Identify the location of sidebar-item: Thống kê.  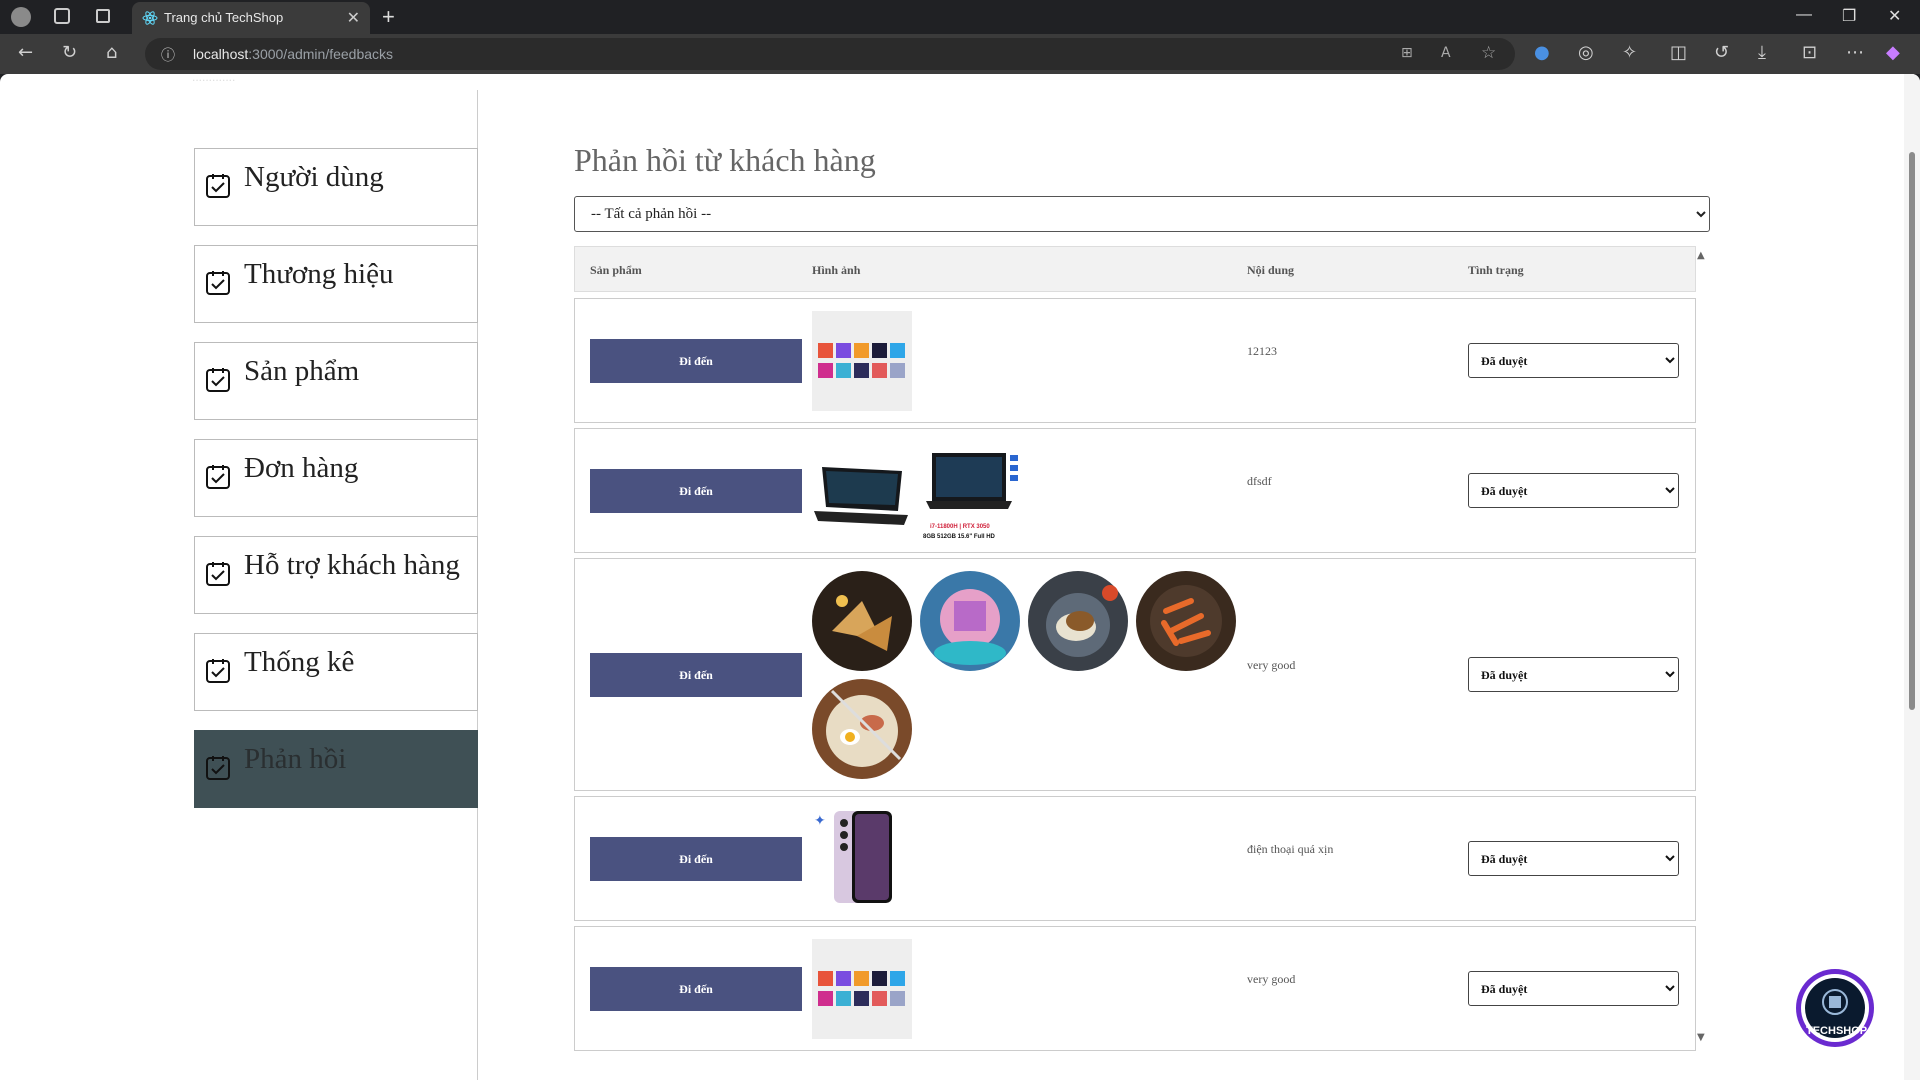
(336, 672).